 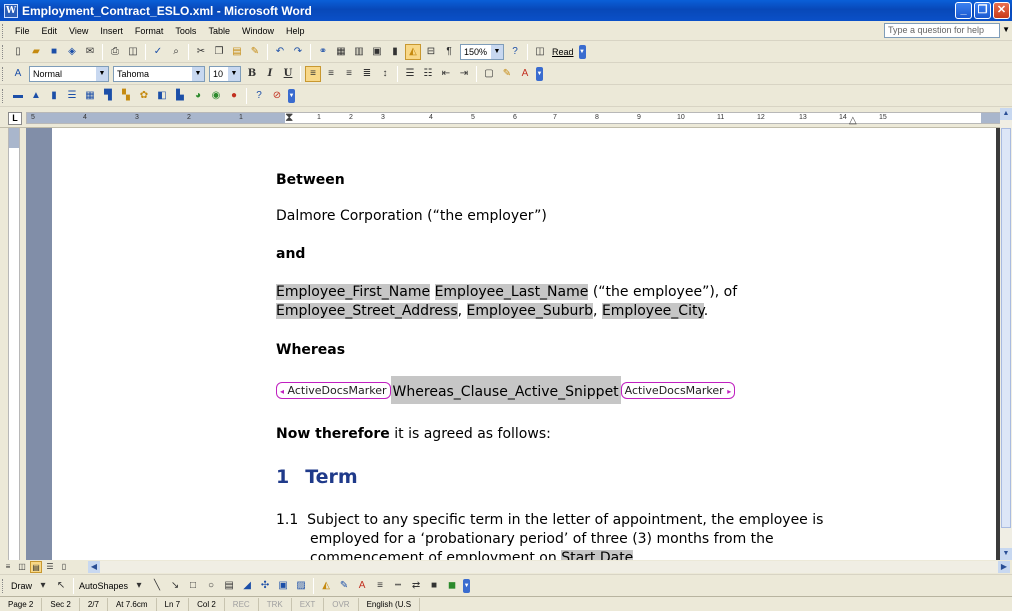 I want to click on line-style-icon: ≡, so click(x=380, y=586).